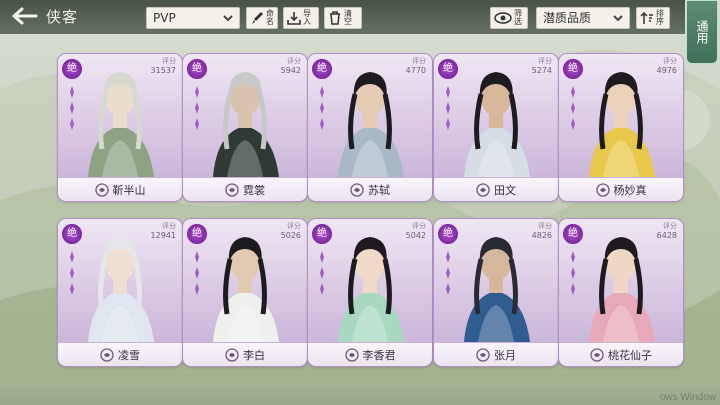  I want to click on clear-label: 清空, so click(348, 17).